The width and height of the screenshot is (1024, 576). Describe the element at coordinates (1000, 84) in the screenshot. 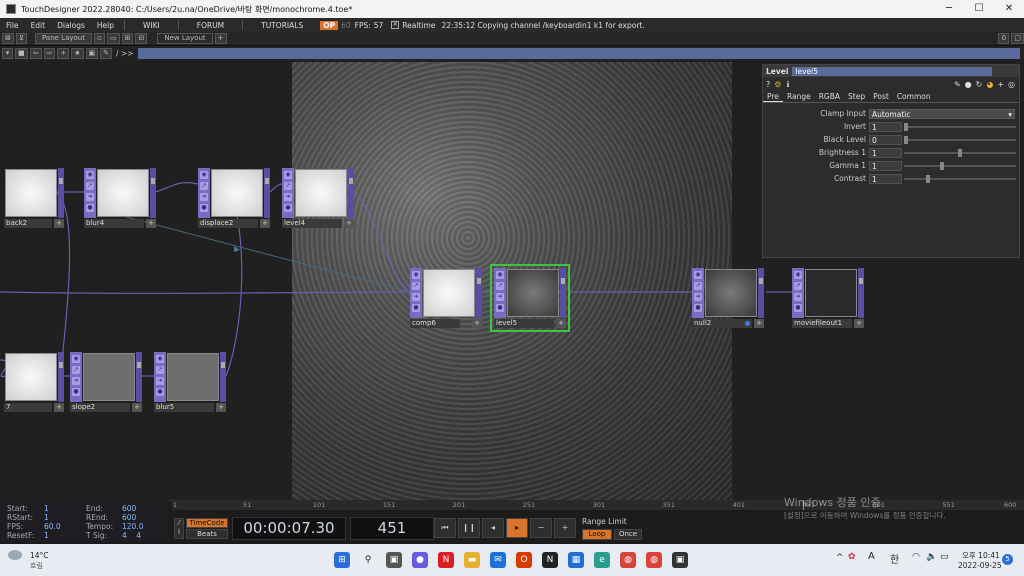

I see `add-parameter-icon: +` at that location.